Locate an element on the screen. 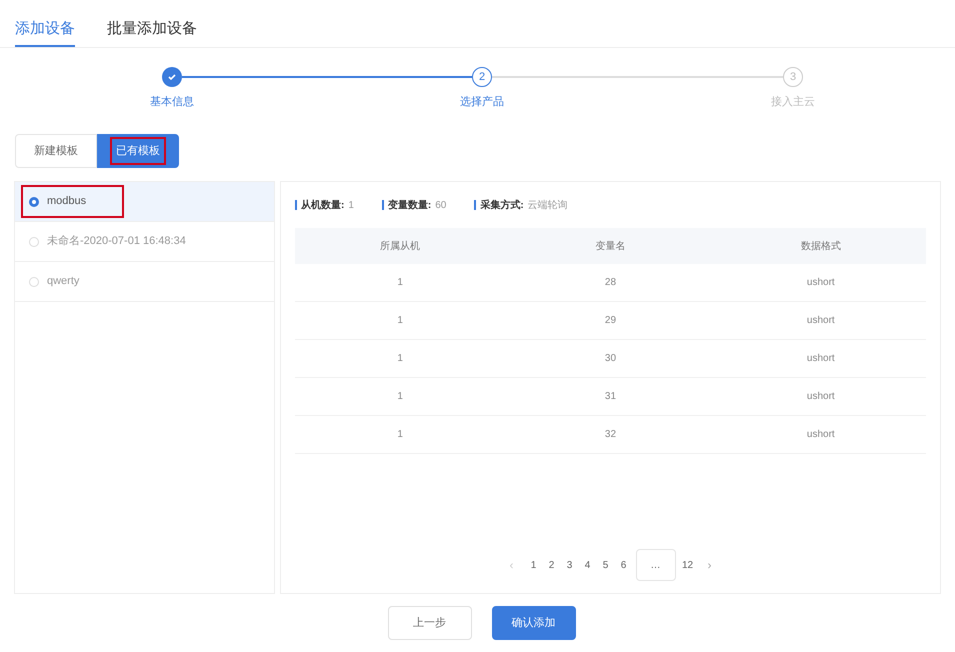 The image size is (955, 652). step-number: 3 is located at coordinates (793, 77).